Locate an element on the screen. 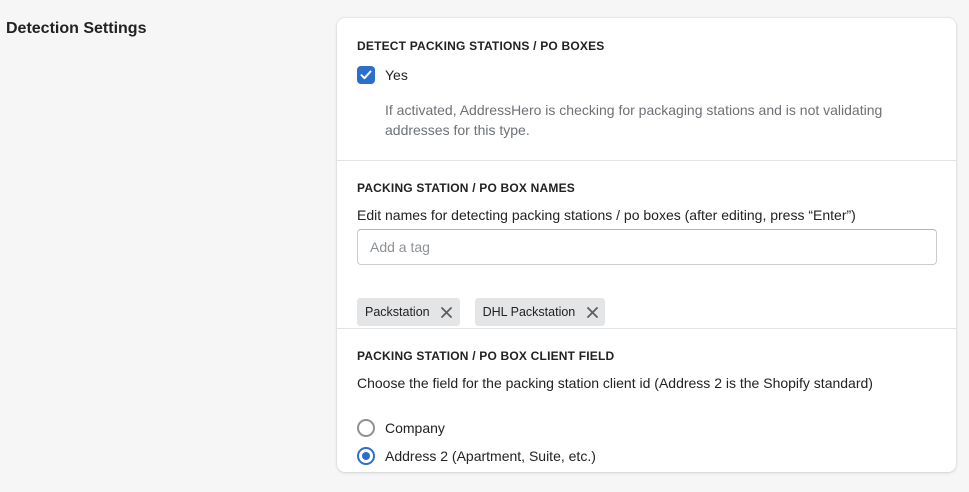  detect-checkbox-row: Yes is located at coordinates (382, 75).